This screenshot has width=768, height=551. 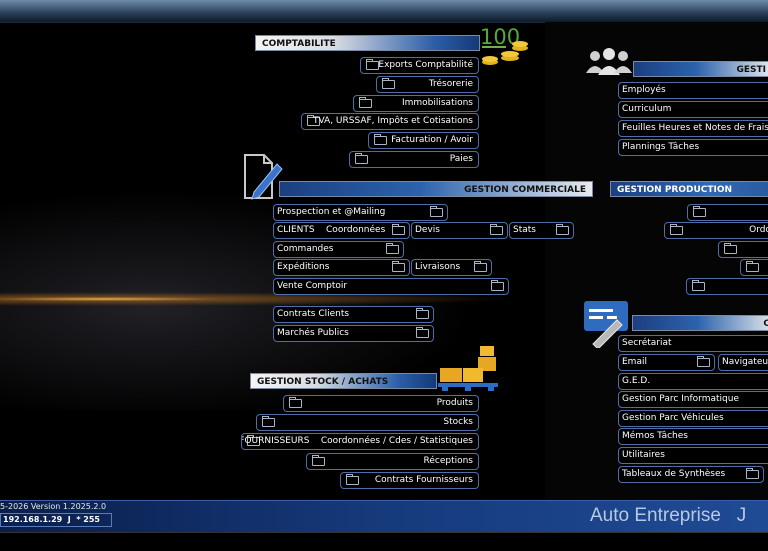 What do you see at coordinates (416, 103) in the screenshot?
I see `immobilisations-button: Immobilisations` at bounding box center [416, 103].